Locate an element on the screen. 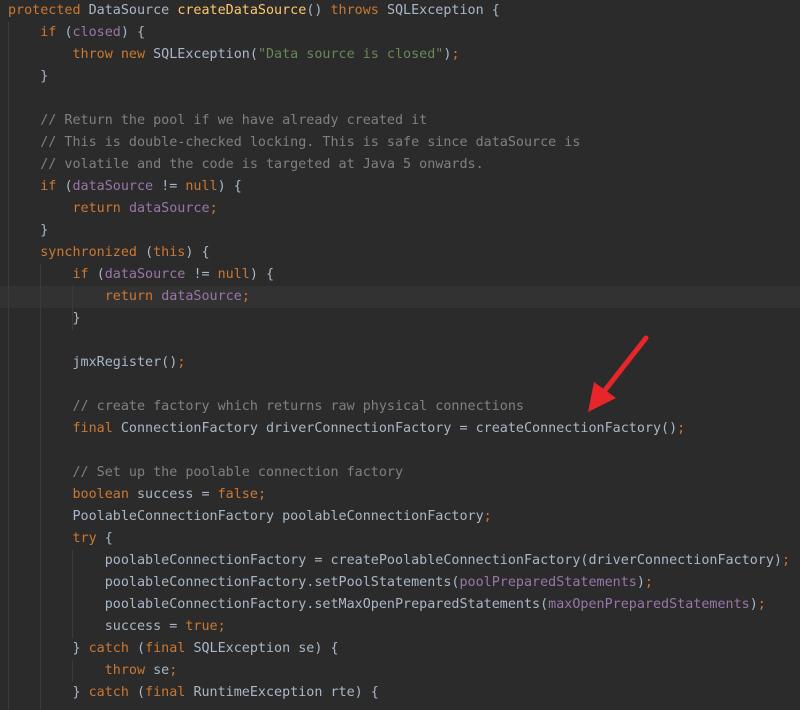 The image size is (800, 710). code-token: SQLException se) { is located at coordinates (266, 648).